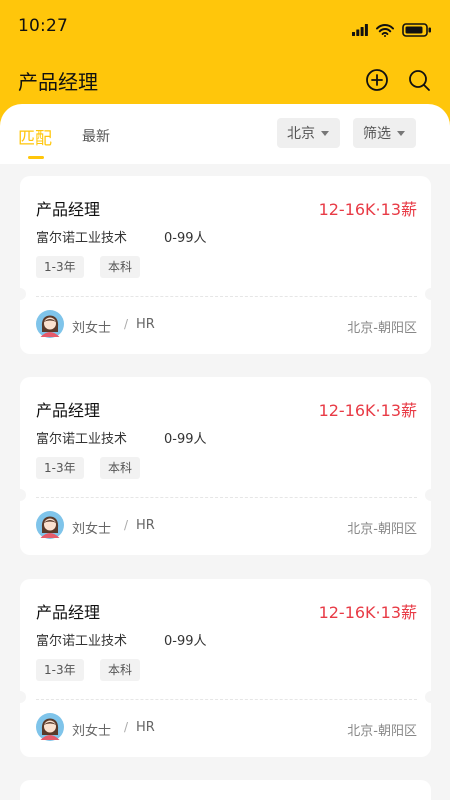 This screenshot has width=450, height=800. What do you see at coordinates (301, 134) in the screenshot?
I see `city-filter-label: 北京` at bounding box center [301, 134].